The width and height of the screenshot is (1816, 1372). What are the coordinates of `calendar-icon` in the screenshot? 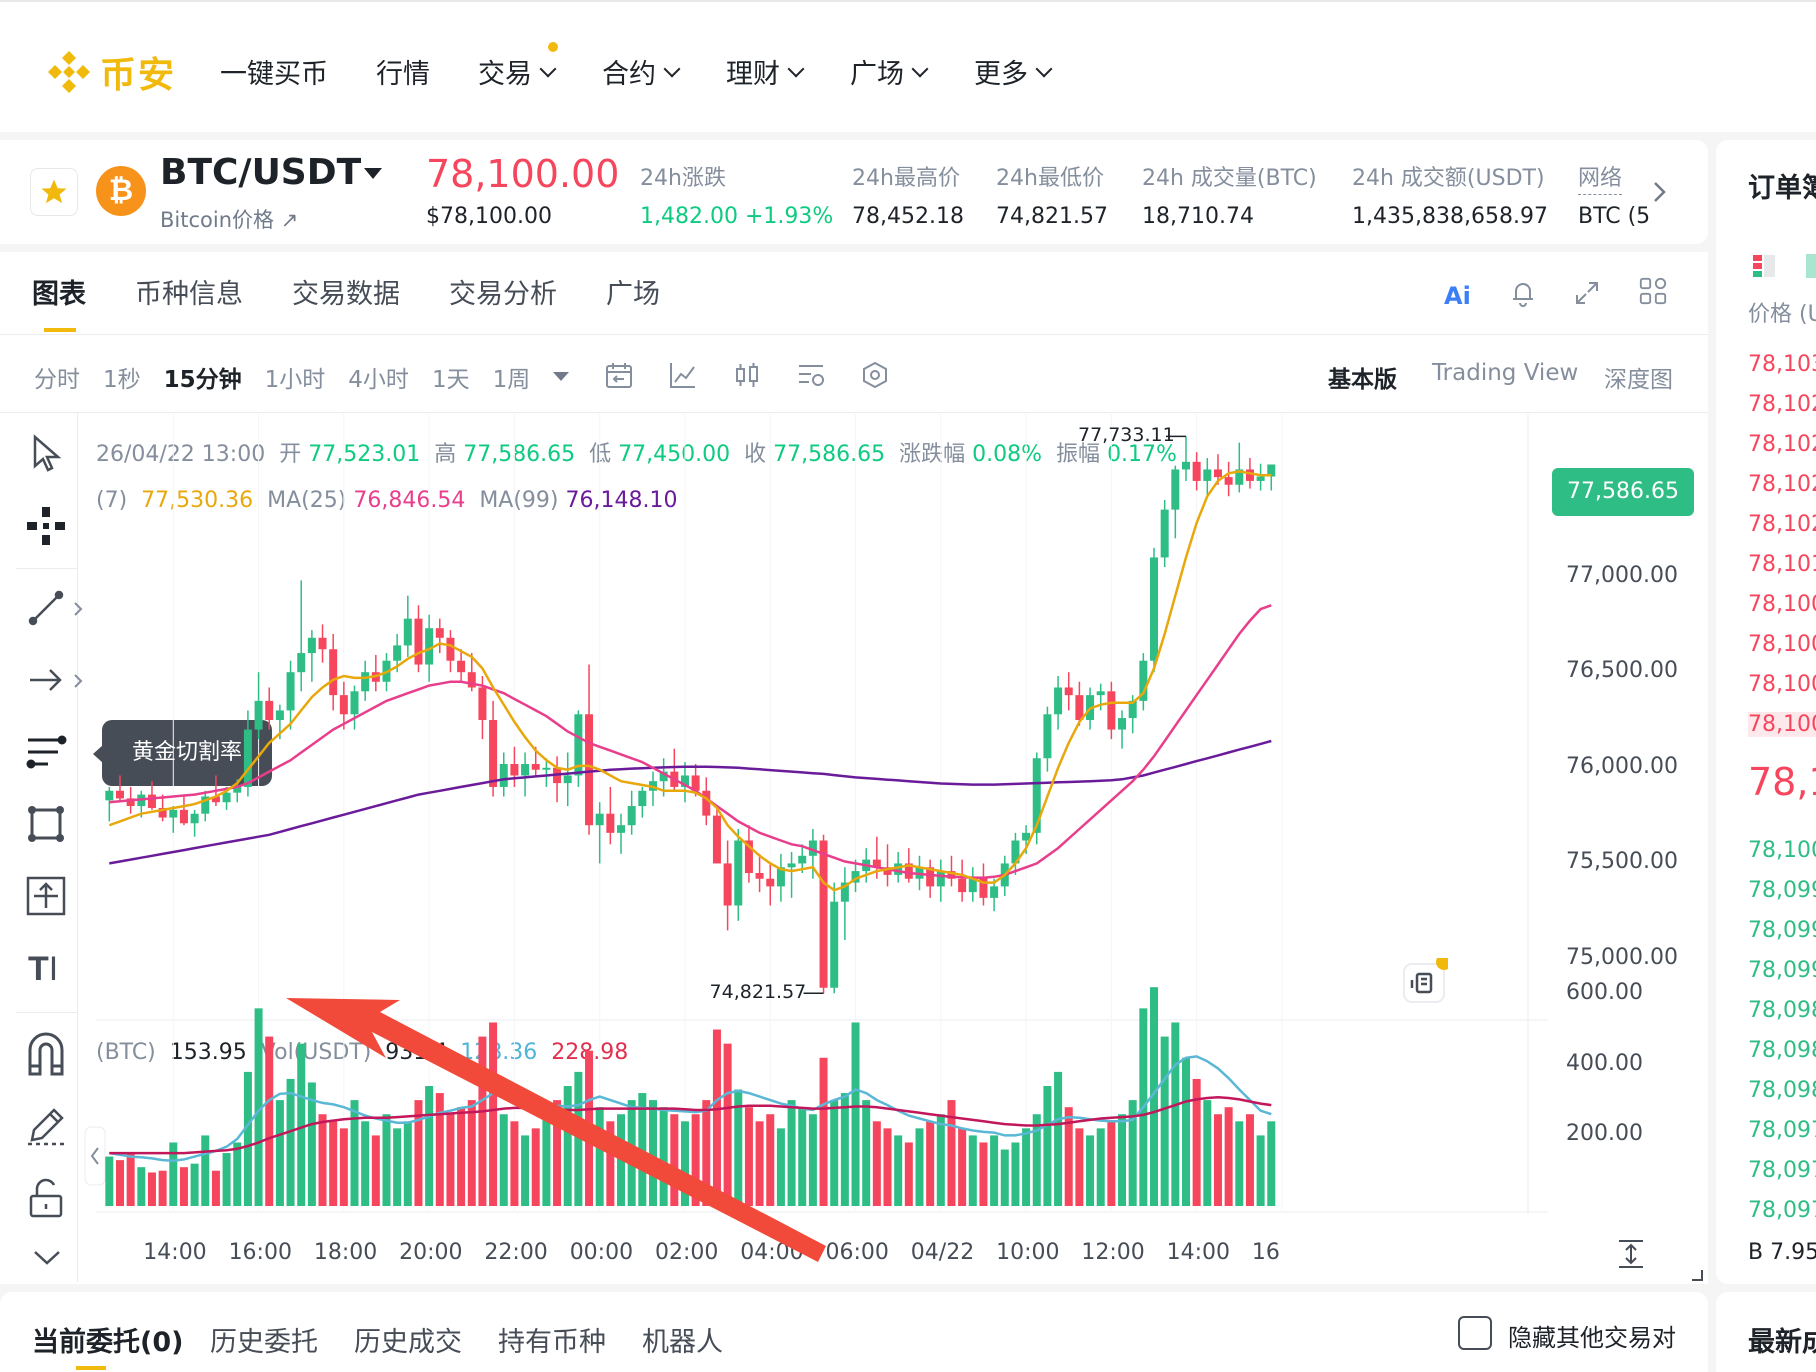 It's located at (619, 375).